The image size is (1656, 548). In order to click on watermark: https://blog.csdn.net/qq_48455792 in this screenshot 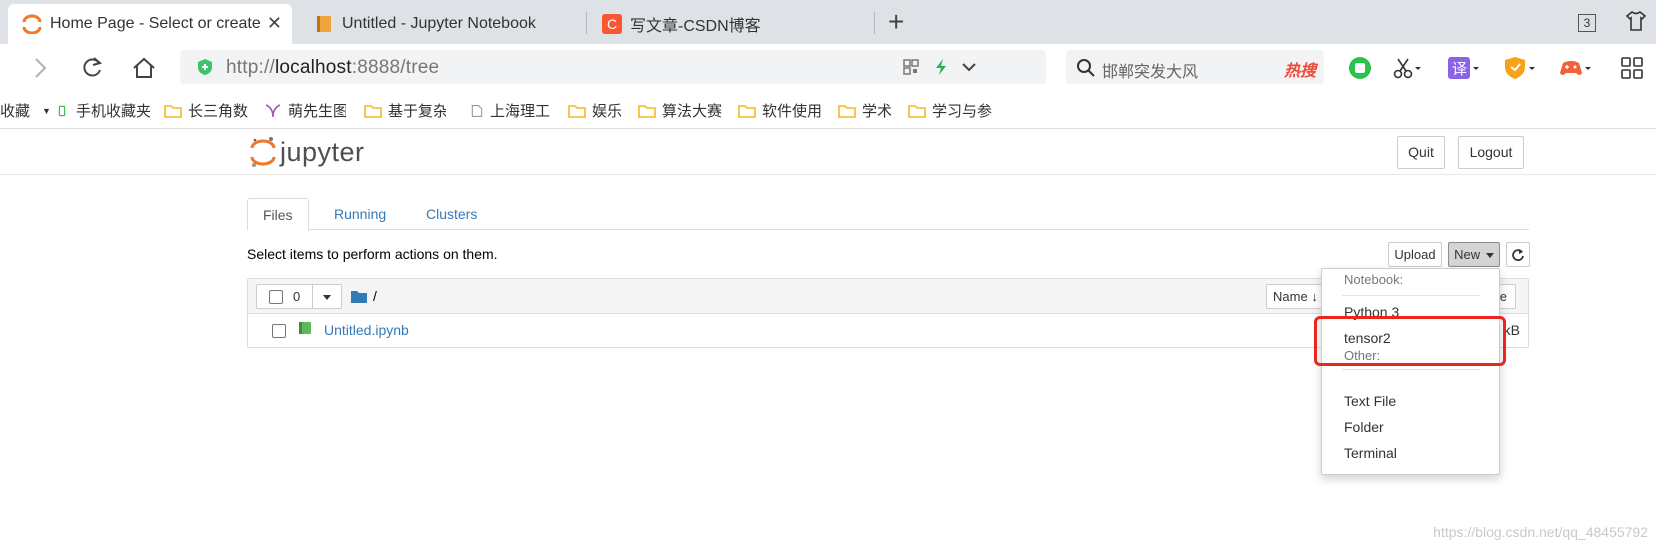, I will do `click(1540, 532)`.